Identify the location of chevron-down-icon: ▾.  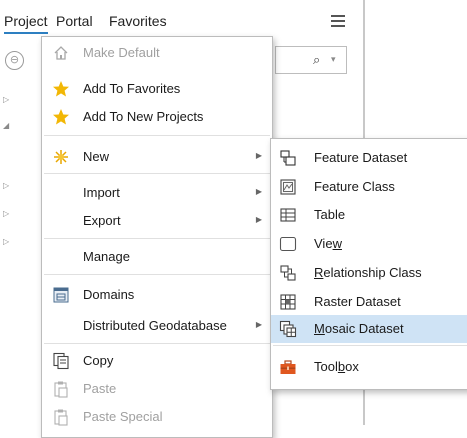
(333, 59).